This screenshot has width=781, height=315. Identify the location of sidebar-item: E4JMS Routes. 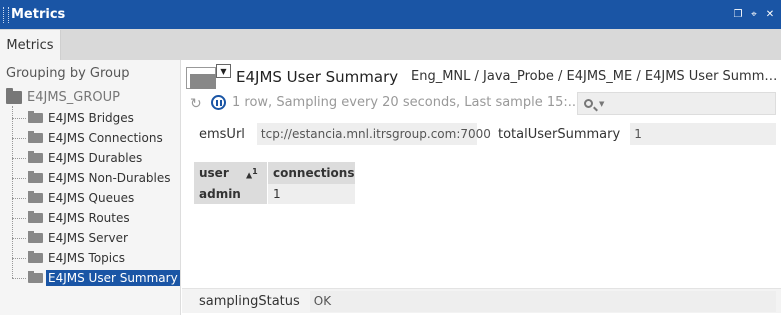
(72, 218).